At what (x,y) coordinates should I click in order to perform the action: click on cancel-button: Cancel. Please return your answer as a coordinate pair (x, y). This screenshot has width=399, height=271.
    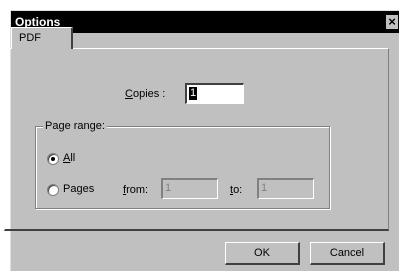
    Looking at the image, I should click on (347, 253).